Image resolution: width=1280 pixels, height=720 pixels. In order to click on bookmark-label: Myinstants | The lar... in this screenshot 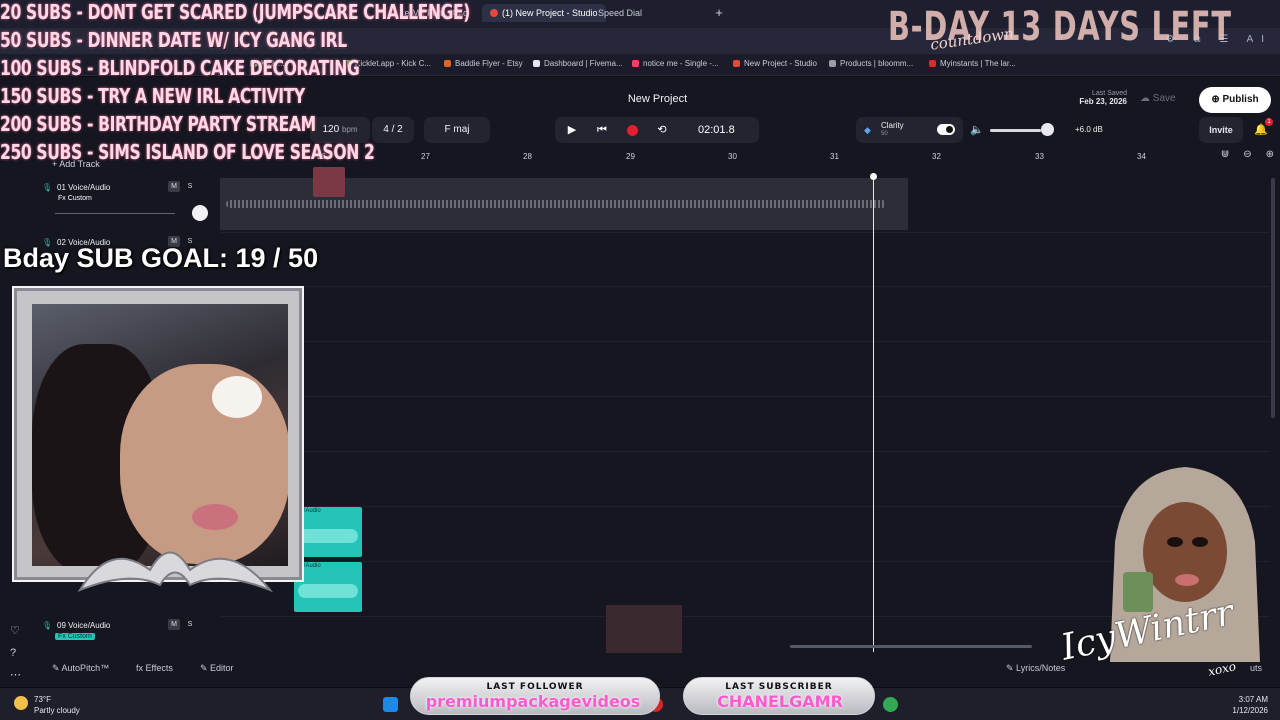, I will do `click(978, 63)`.